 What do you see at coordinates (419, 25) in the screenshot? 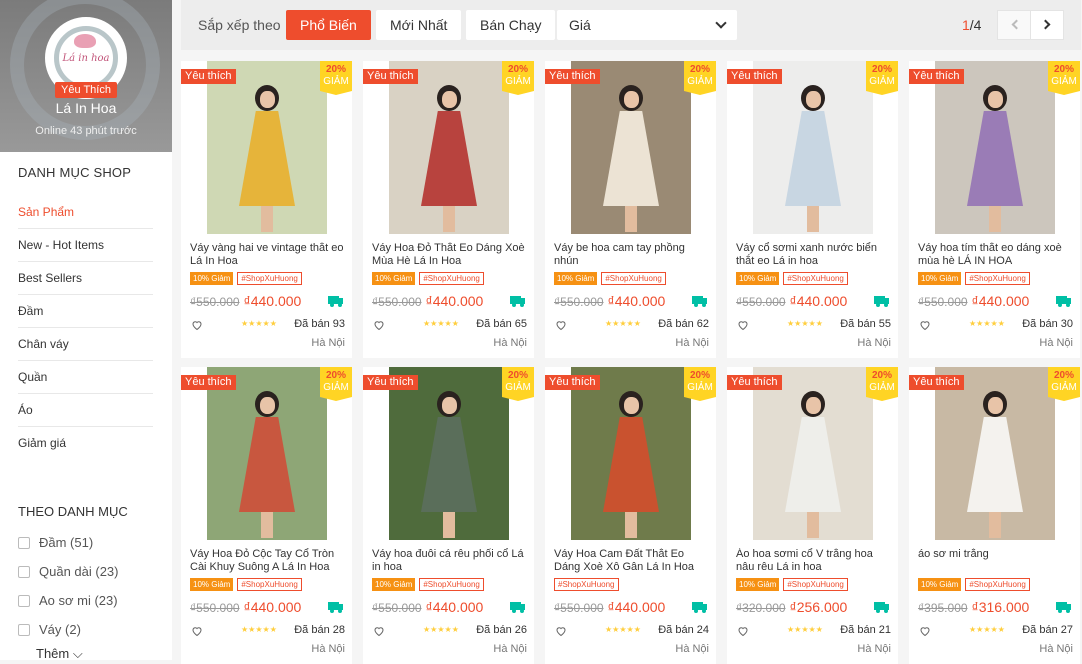
I see `sort-newest-button: Mới Nhất` at bounding box center [419, 25].